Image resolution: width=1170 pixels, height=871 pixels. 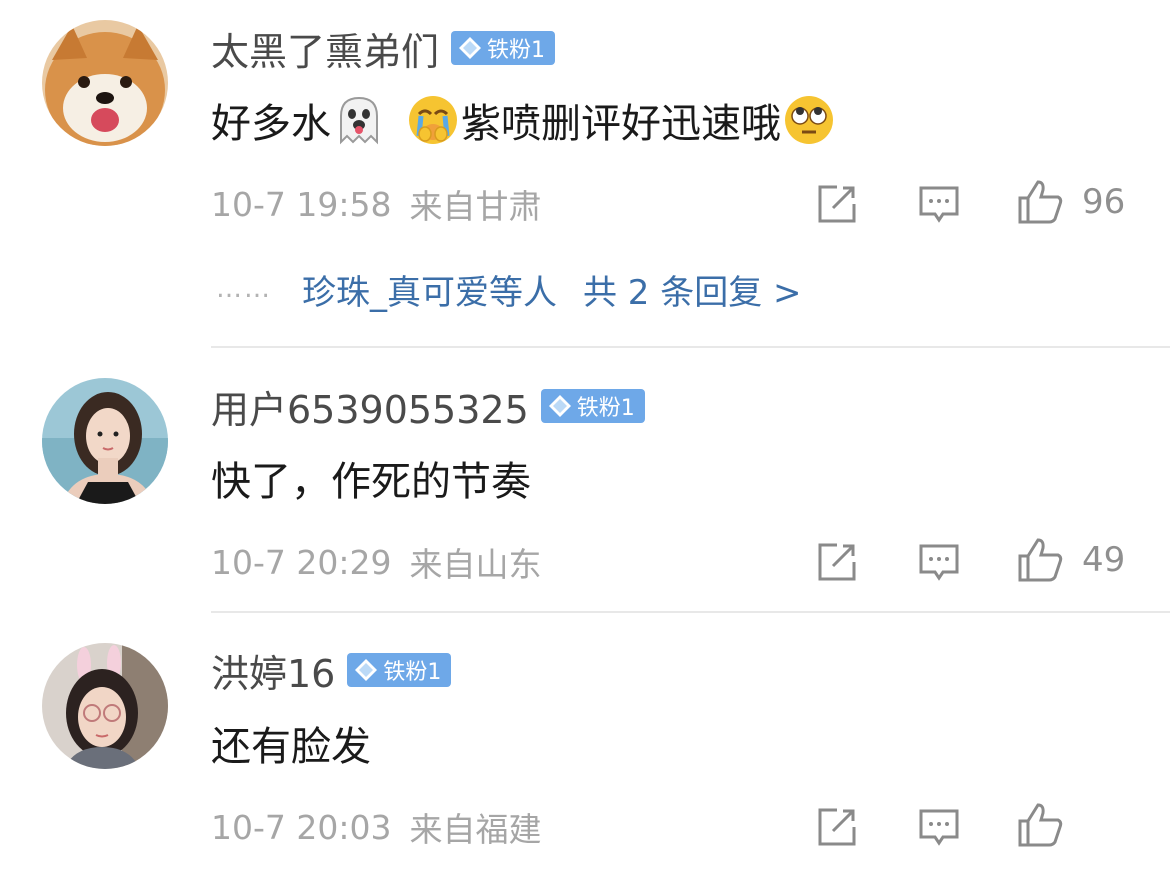 I want to click on like-button, so click(x=1040, y=825).